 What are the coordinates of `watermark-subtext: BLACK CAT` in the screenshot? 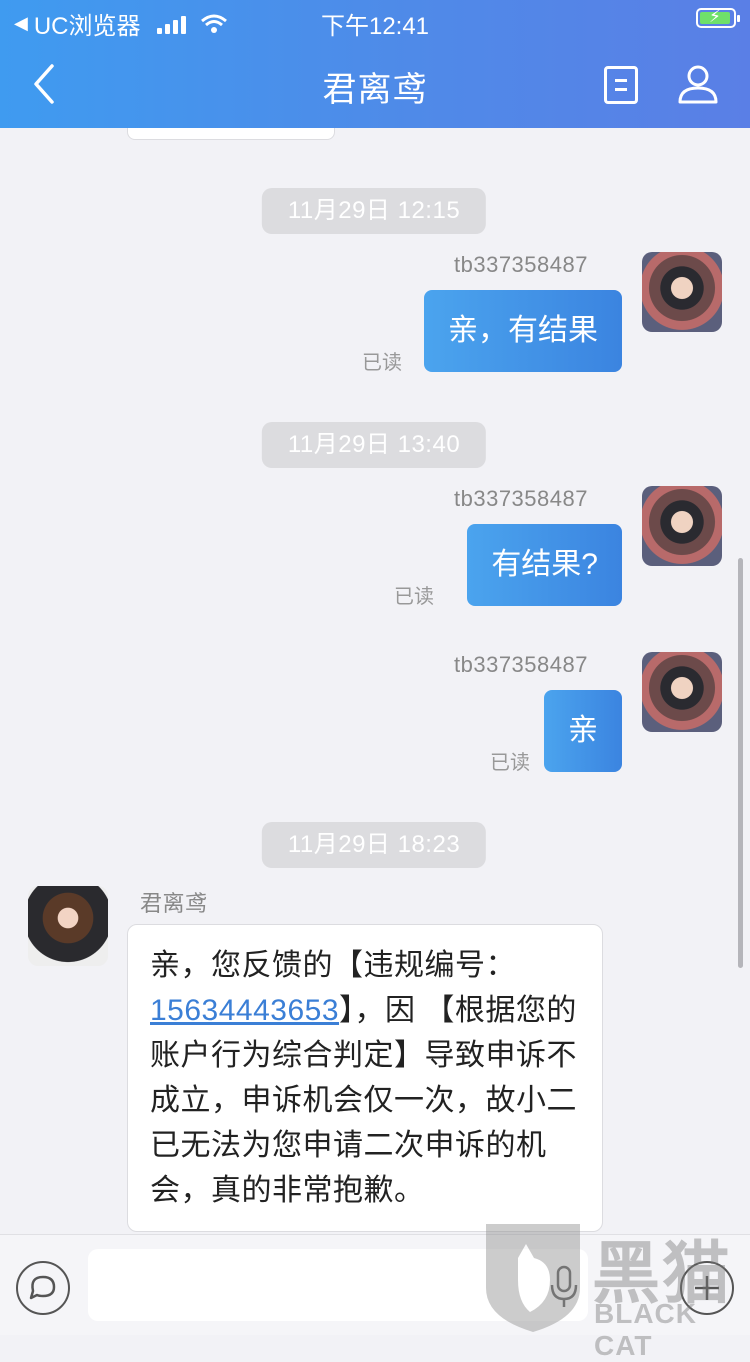 It's located at (645, 1329).